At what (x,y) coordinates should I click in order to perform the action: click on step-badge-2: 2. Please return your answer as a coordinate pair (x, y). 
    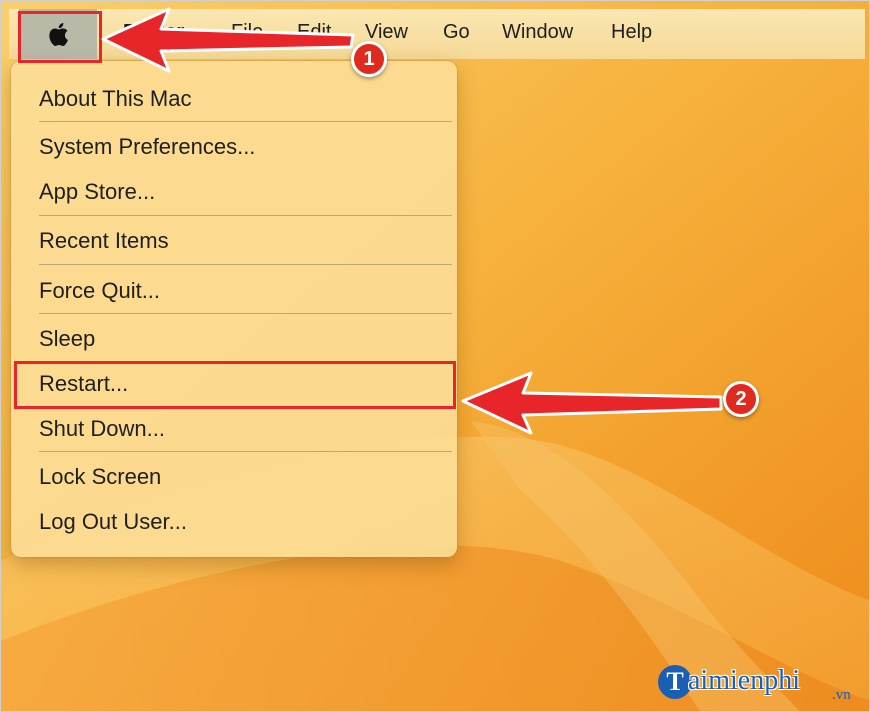
    Looking at the image, I should click on (741, 399).